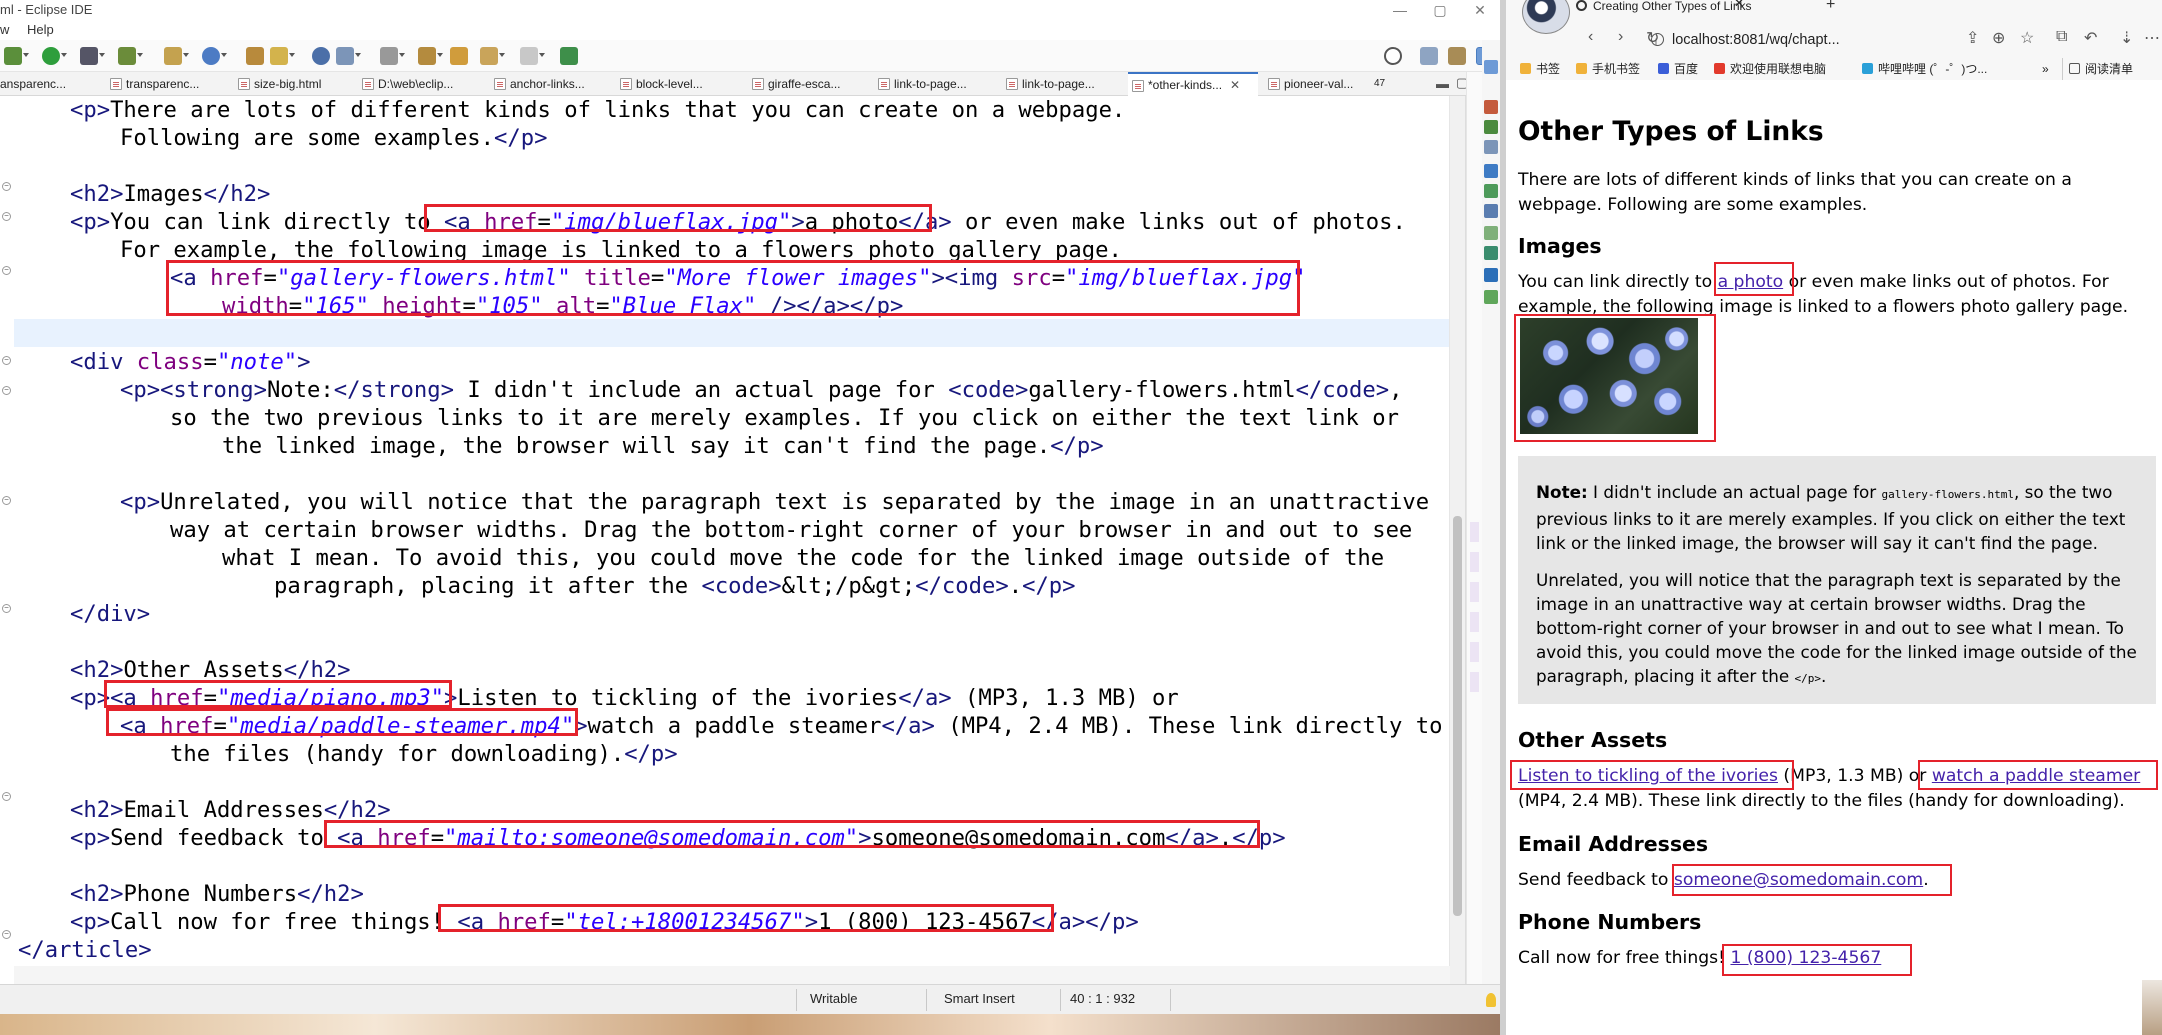  Describe the element at coordinates (1581, 5) in the screenshot. I see `page-favicon-icon` at that location.